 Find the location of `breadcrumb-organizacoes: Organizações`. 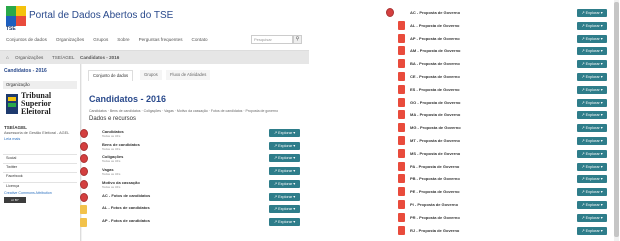

breadcrumb-organizacoes: Organizações is located at coordinates (29, 57).